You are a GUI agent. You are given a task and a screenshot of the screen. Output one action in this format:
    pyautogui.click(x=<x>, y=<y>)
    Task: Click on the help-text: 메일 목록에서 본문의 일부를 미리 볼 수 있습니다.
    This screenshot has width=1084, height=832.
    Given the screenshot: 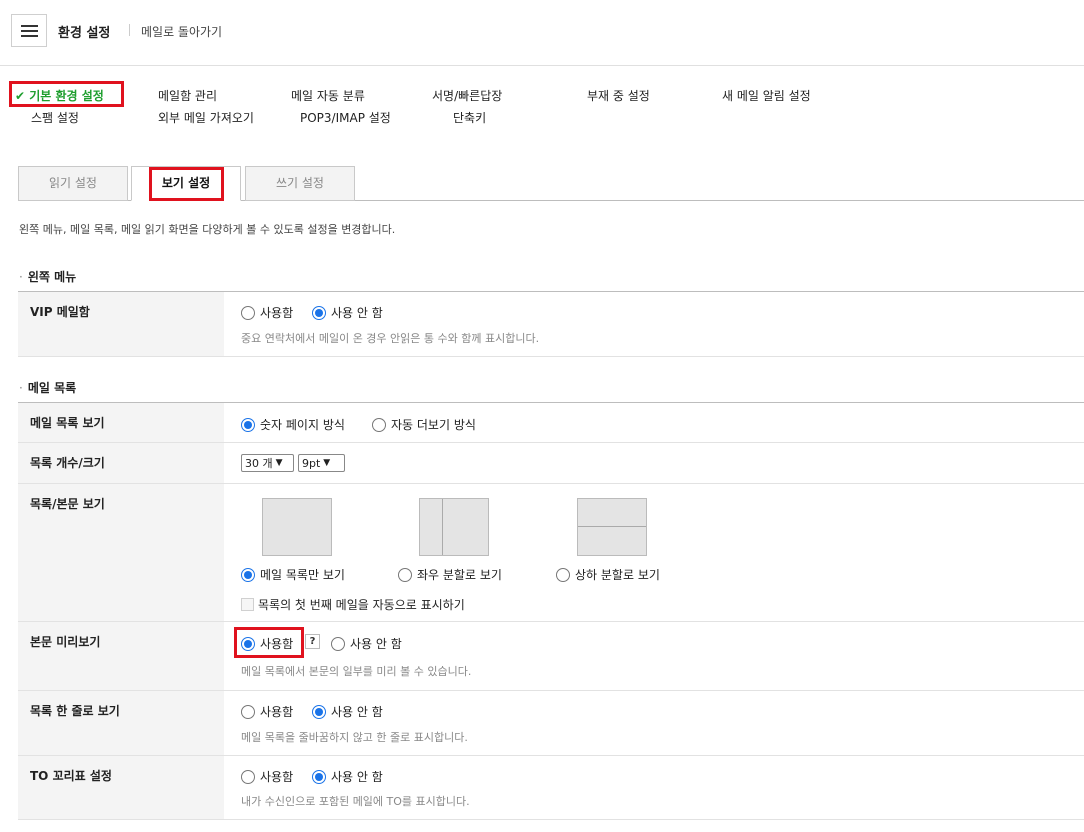 What is the action you would take?
    pyautogui.click(x=356, y=671)
    